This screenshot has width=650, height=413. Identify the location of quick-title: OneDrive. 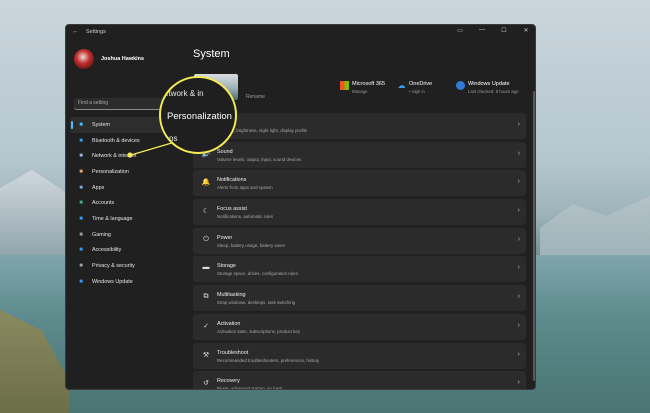
(421, 84).